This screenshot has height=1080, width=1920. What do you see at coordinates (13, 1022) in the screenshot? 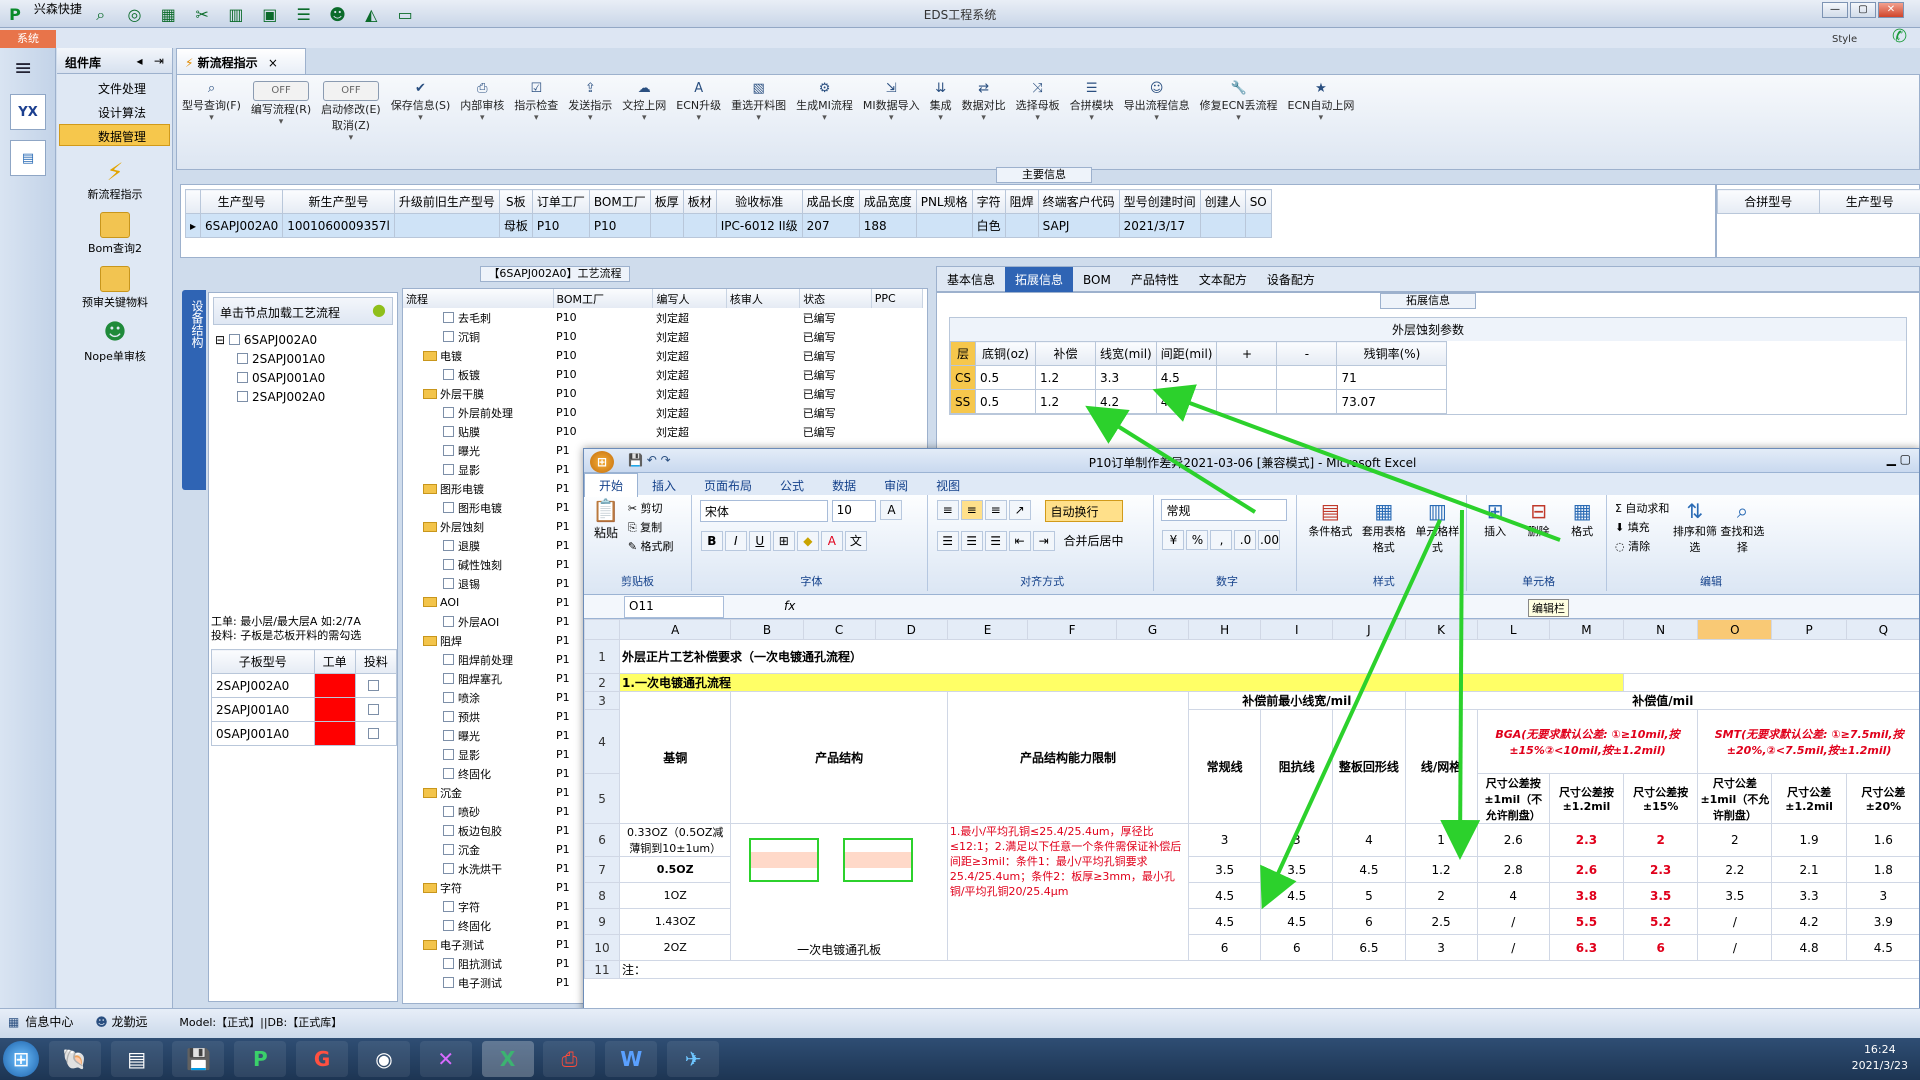
I see `info-center-icon: ▦` at bounding box center [13, 1022].